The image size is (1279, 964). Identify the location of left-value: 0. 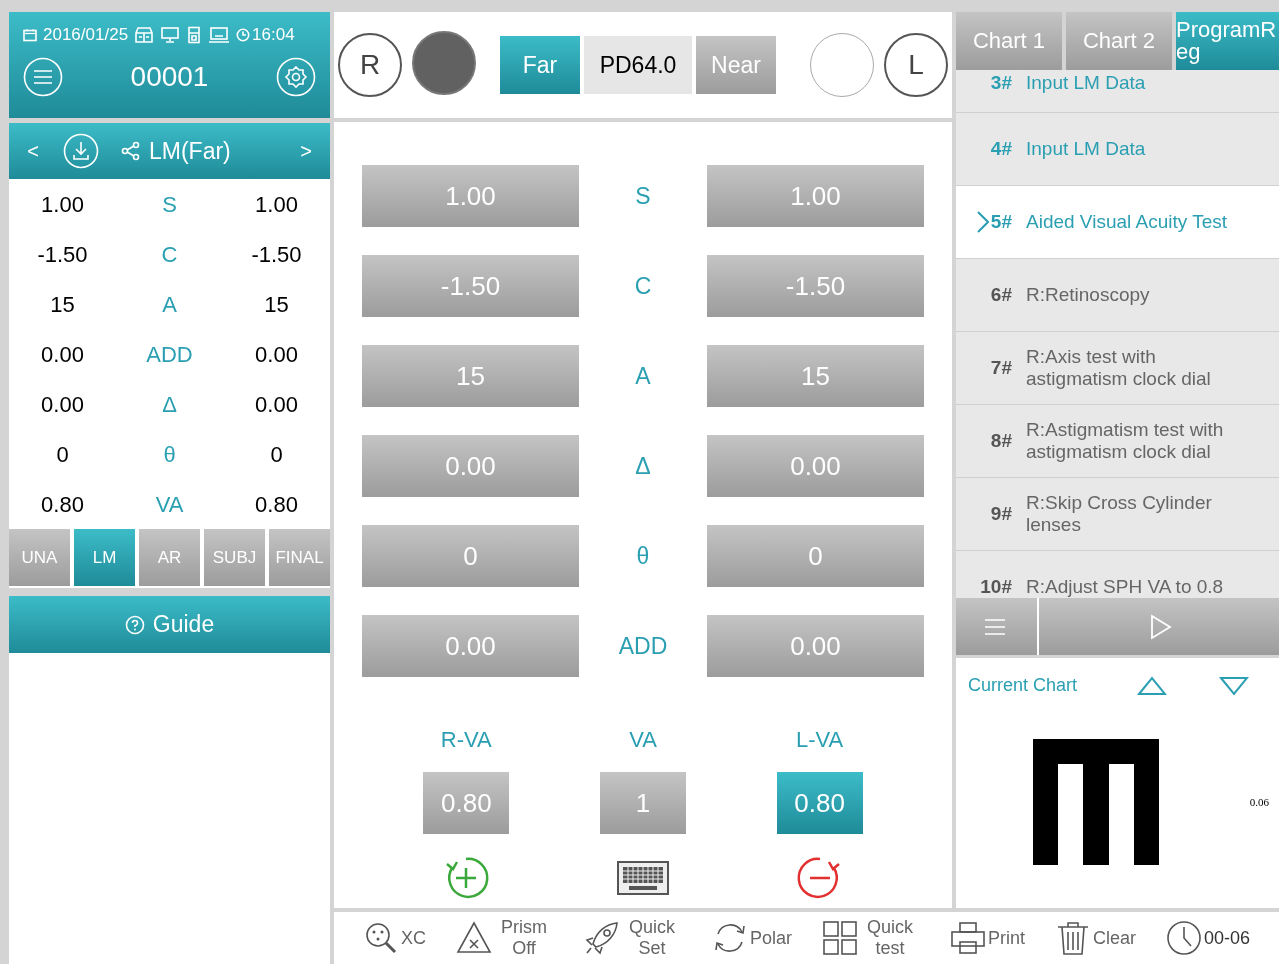
(276, 454).